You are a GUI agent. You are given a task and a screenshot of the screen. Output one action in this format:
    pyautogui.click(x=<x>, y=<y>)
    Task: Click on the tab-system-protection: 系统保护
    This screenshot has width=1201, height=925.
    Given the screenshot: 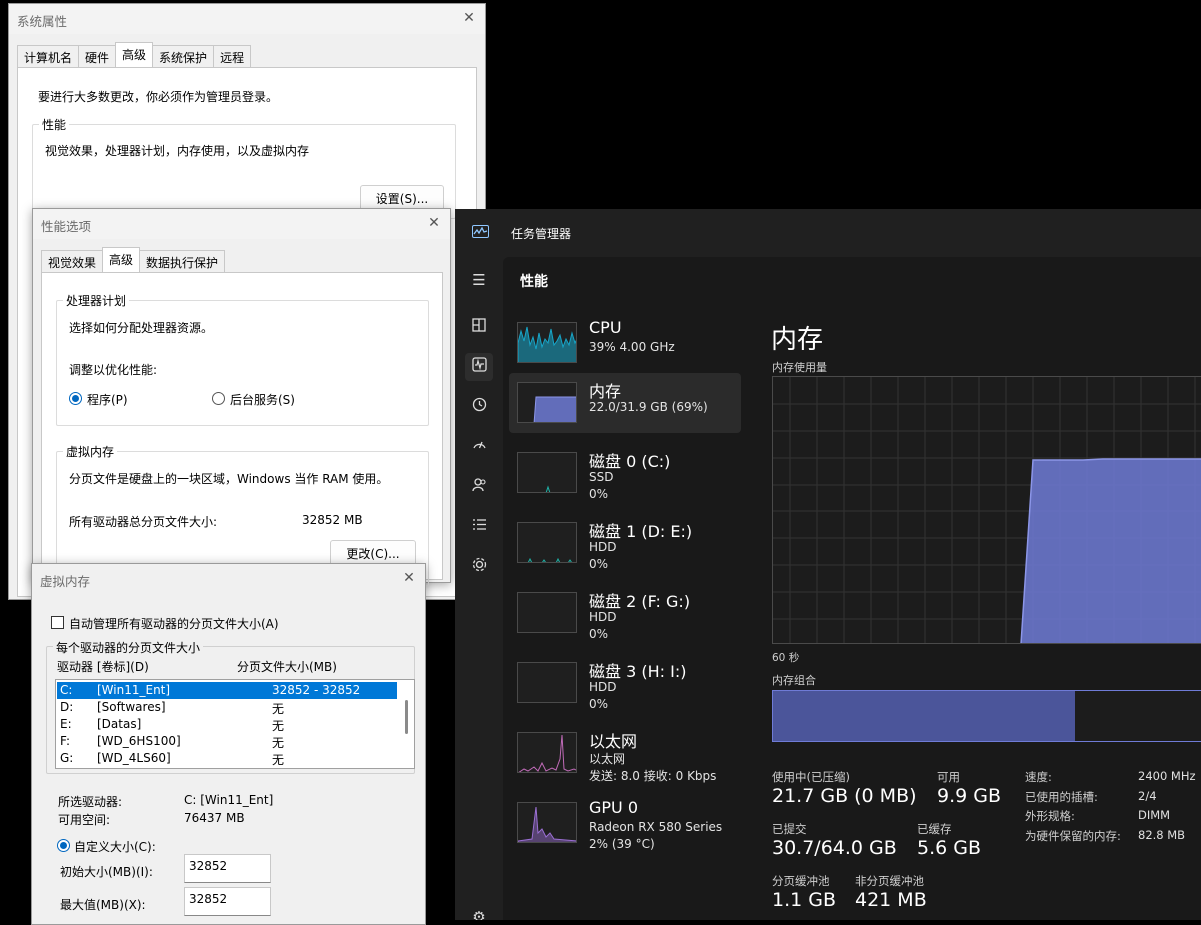 What is the action you would take?
    pyautogui.click(x=183, y=56)
    